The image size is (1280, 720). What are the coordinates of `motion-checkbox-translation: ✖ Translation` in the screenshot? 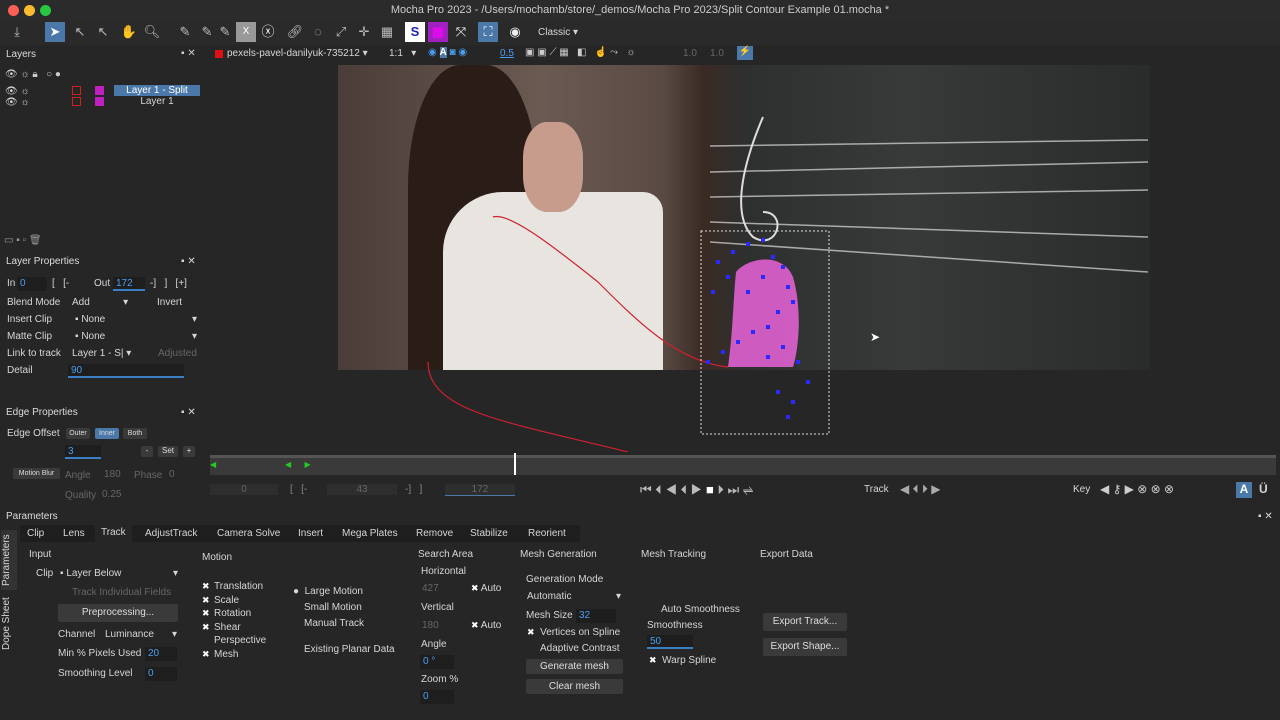 It's located at (232, 586).